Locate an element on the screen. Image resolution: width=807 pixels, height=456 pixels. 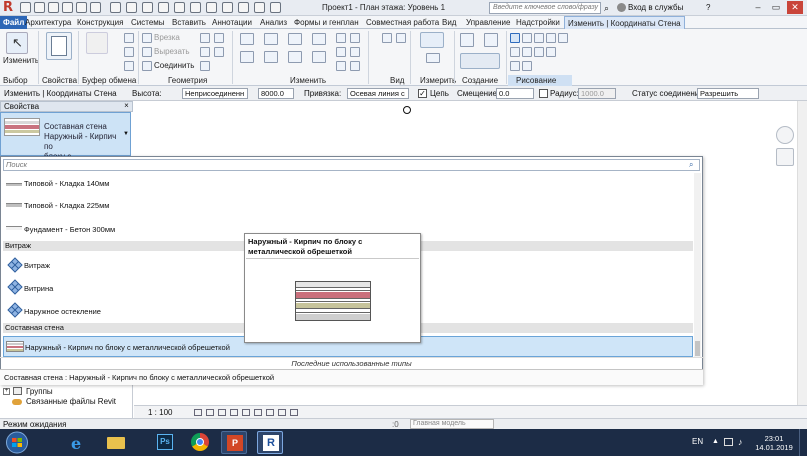
open-icon is located at coordinates (25, 7).